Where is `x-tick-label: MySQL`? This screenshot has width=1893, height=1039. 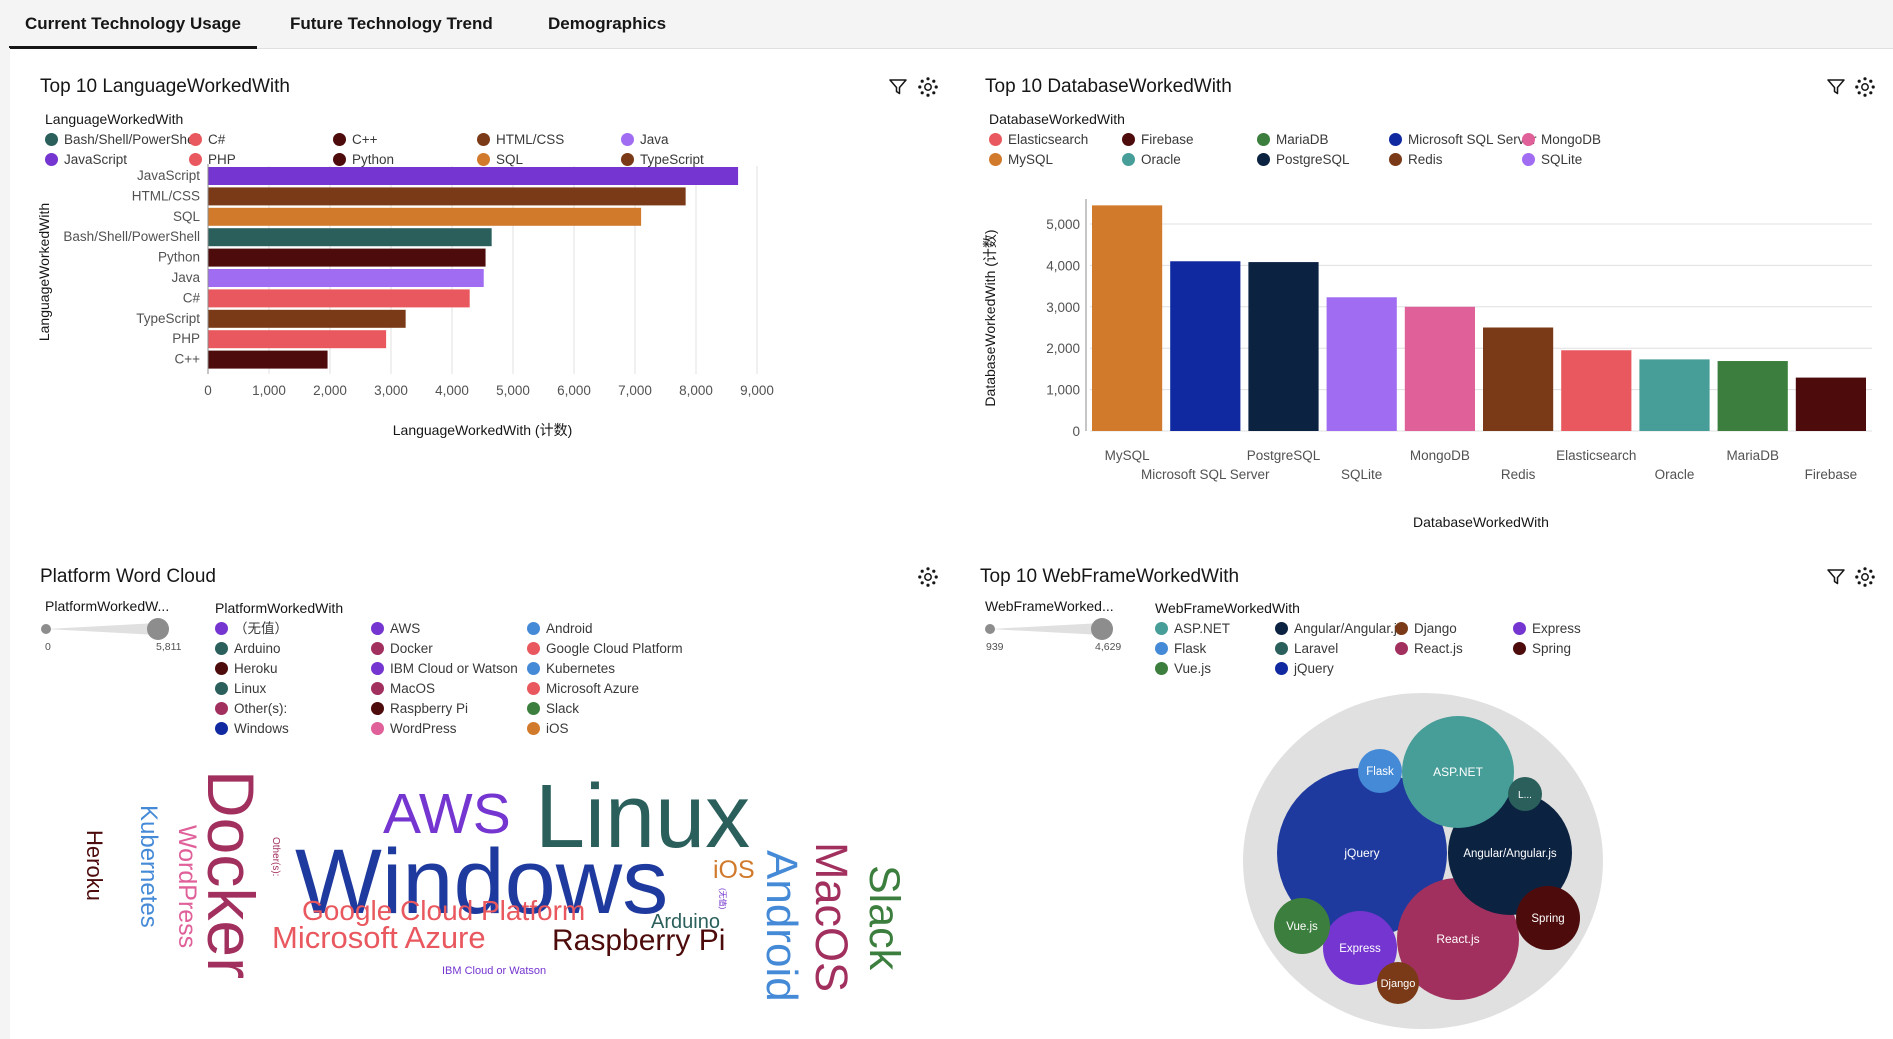 x-tick-label: MySQL is located at coordinates (1128, 455).